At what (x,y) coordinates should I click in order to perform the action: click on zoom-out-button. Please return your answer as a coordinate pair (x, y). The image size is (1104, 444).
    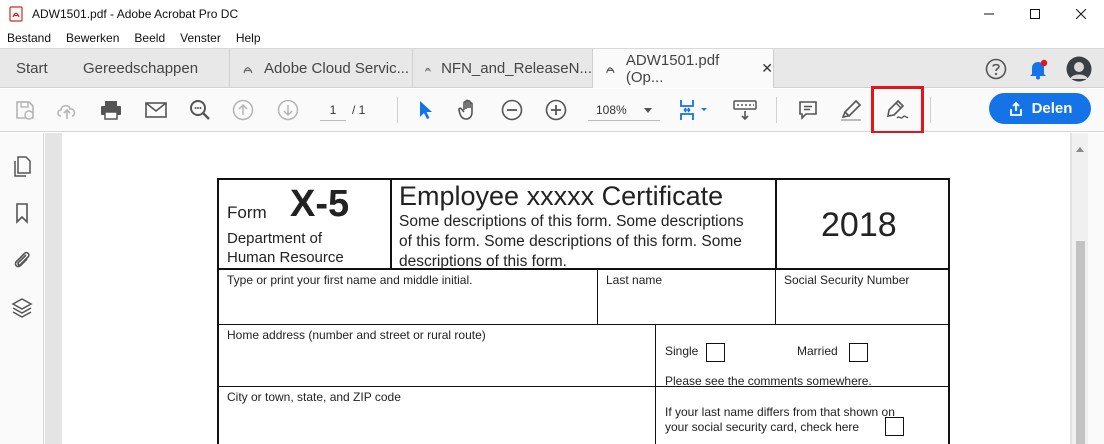
    Looking at the image, I should click on (512, 110).